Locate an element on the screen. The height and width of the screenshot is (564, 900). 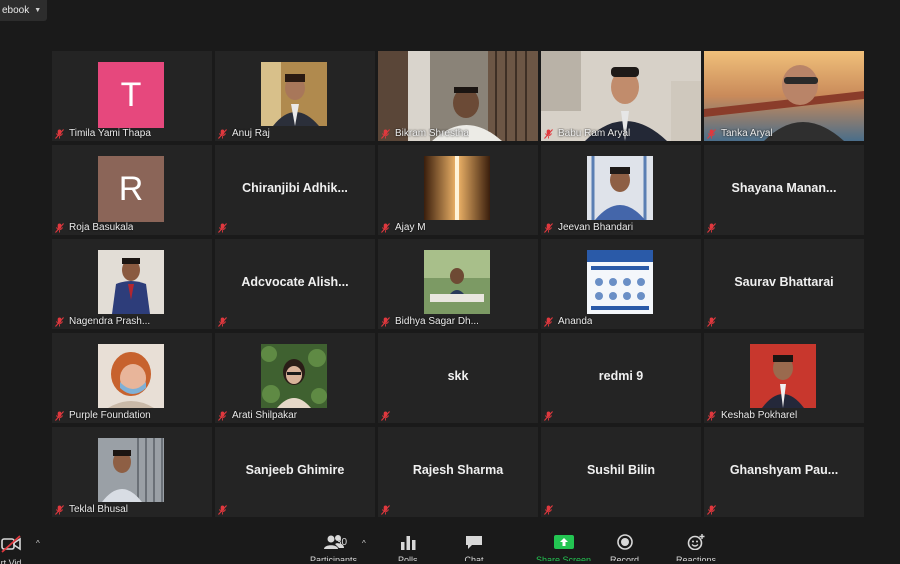
start-video-label: rt Vid is located at coordinates (11, 561).